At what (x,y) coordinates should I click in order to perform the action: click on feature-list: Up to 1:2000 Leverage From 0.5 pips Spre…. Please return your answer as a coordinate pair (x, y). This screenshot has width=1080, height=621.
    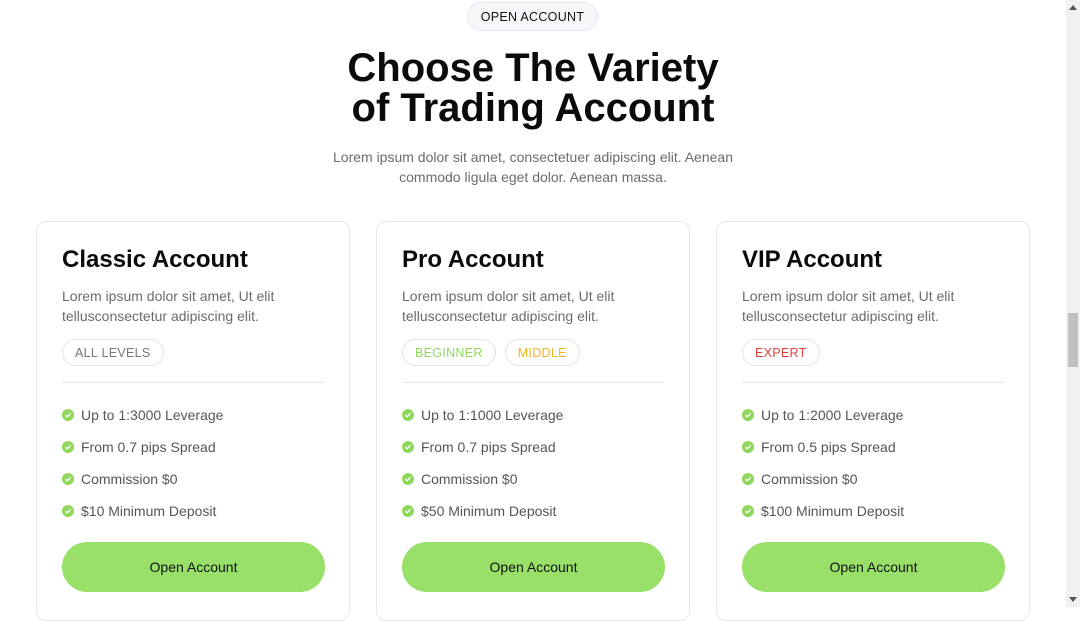
    Looking at the image, I should click on (823, 463).